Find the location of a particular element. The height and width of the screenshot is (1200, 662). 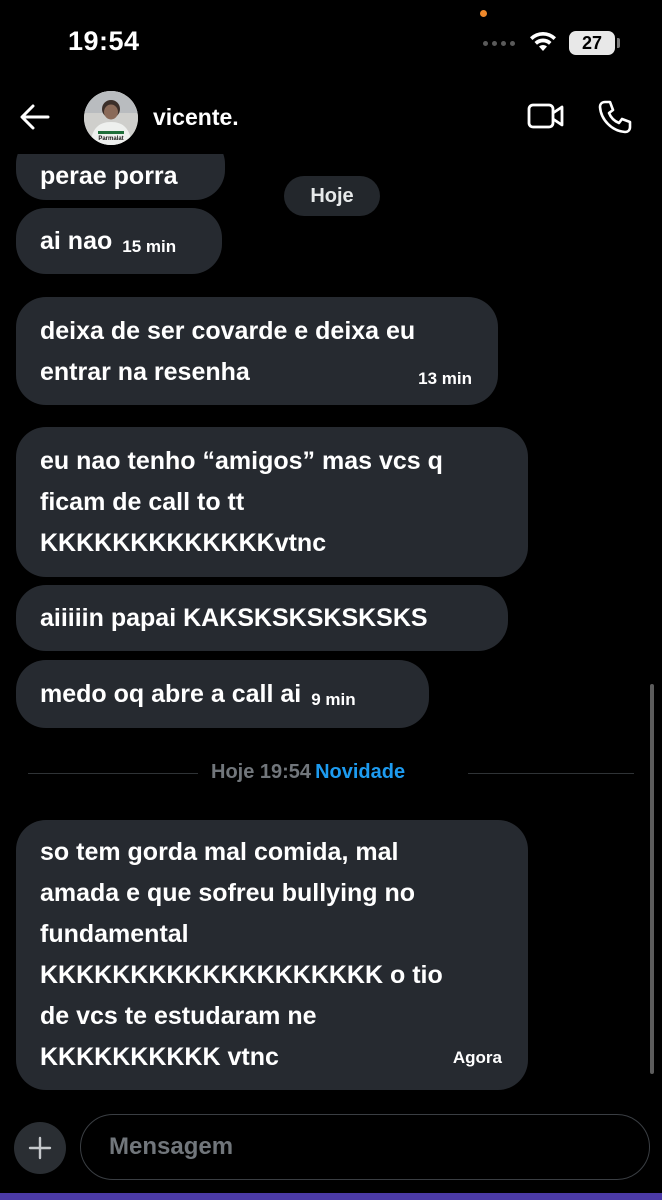

battery-icon: 27 is located at coordinates (592, 43).